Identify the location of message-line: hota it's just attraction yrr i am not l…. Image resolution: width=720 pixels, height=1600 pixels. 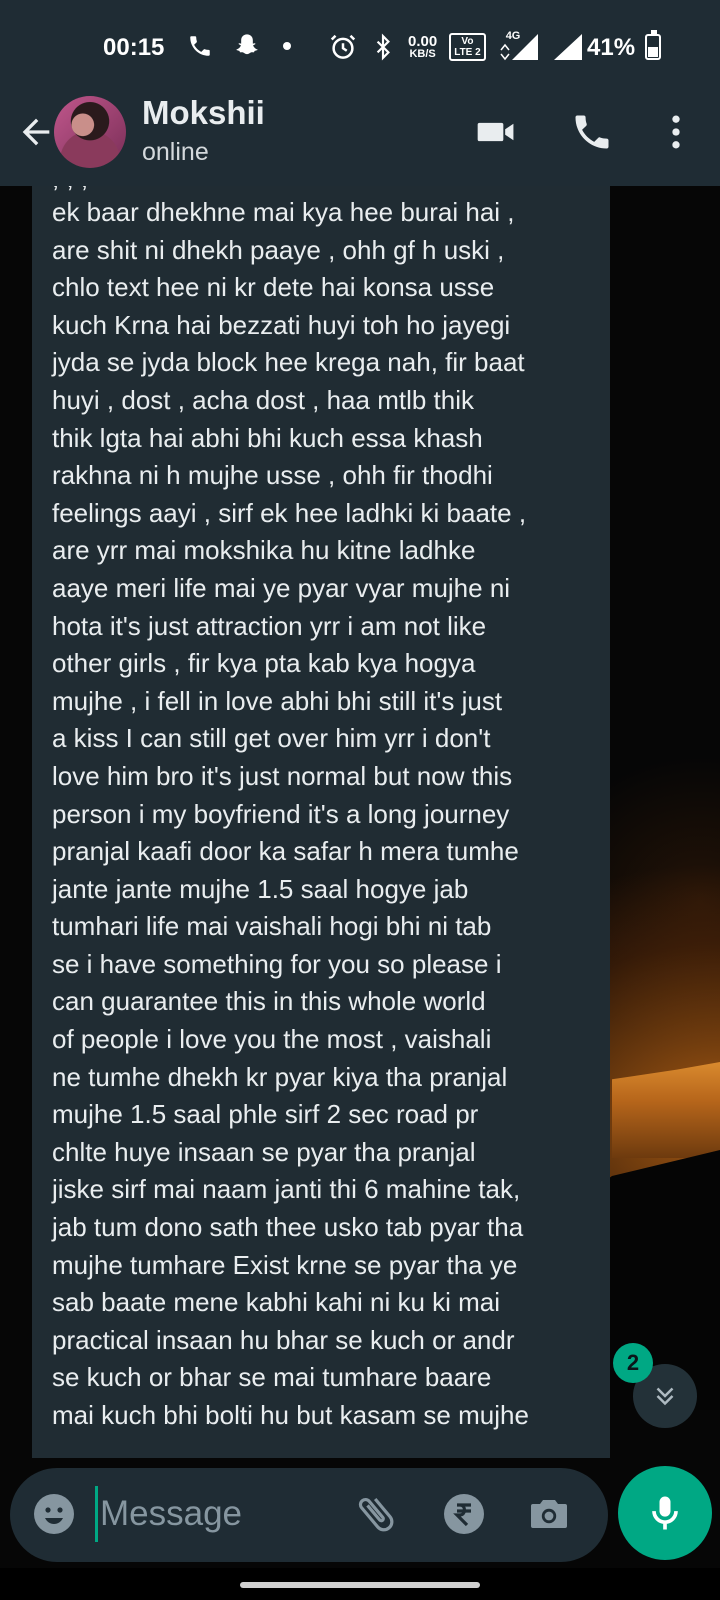
(269, 625).